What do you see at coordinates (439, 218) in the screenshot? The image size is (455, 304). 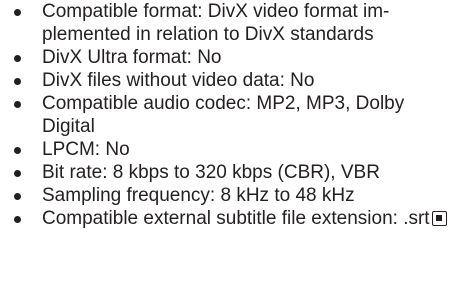 I see `end-of-section-icon` at bounding box center [439, 218].